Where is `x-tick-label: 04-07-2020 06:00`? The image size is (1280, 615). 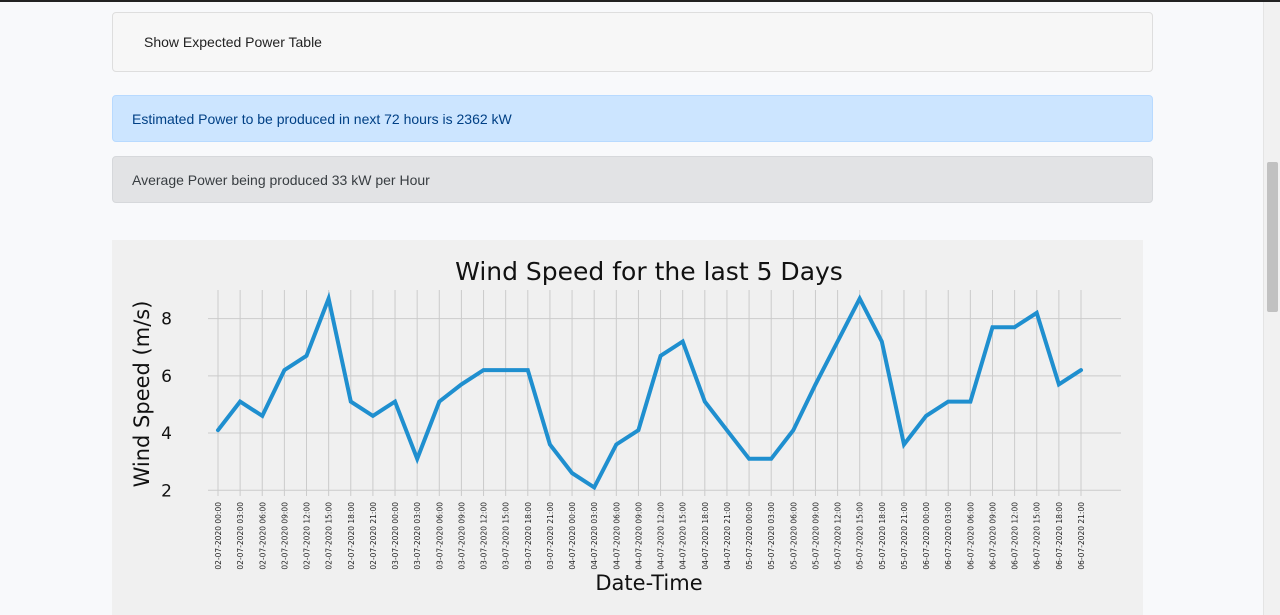 x-tick-label: 04-07-2020 06:00 is located at coordinates (616, 536).